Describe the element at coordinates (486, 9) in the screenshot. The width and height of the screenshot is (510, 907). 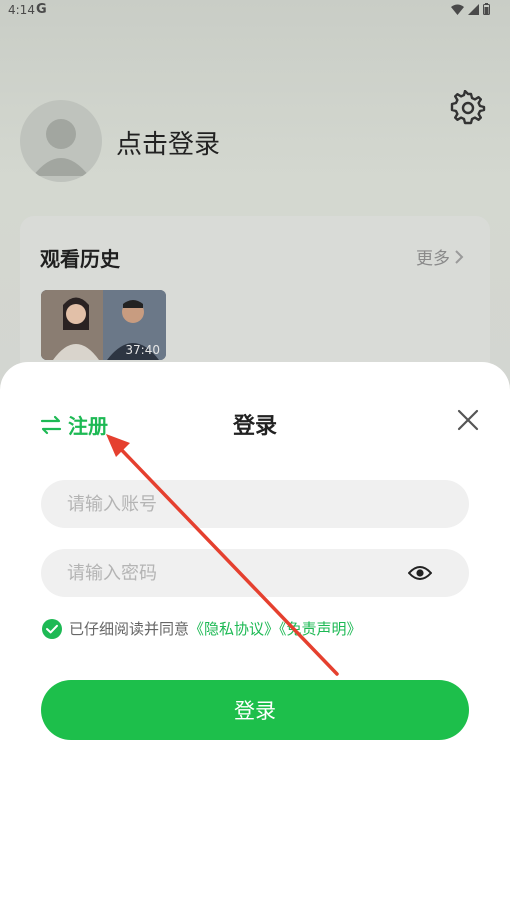
I see `battery-icon` at that location.